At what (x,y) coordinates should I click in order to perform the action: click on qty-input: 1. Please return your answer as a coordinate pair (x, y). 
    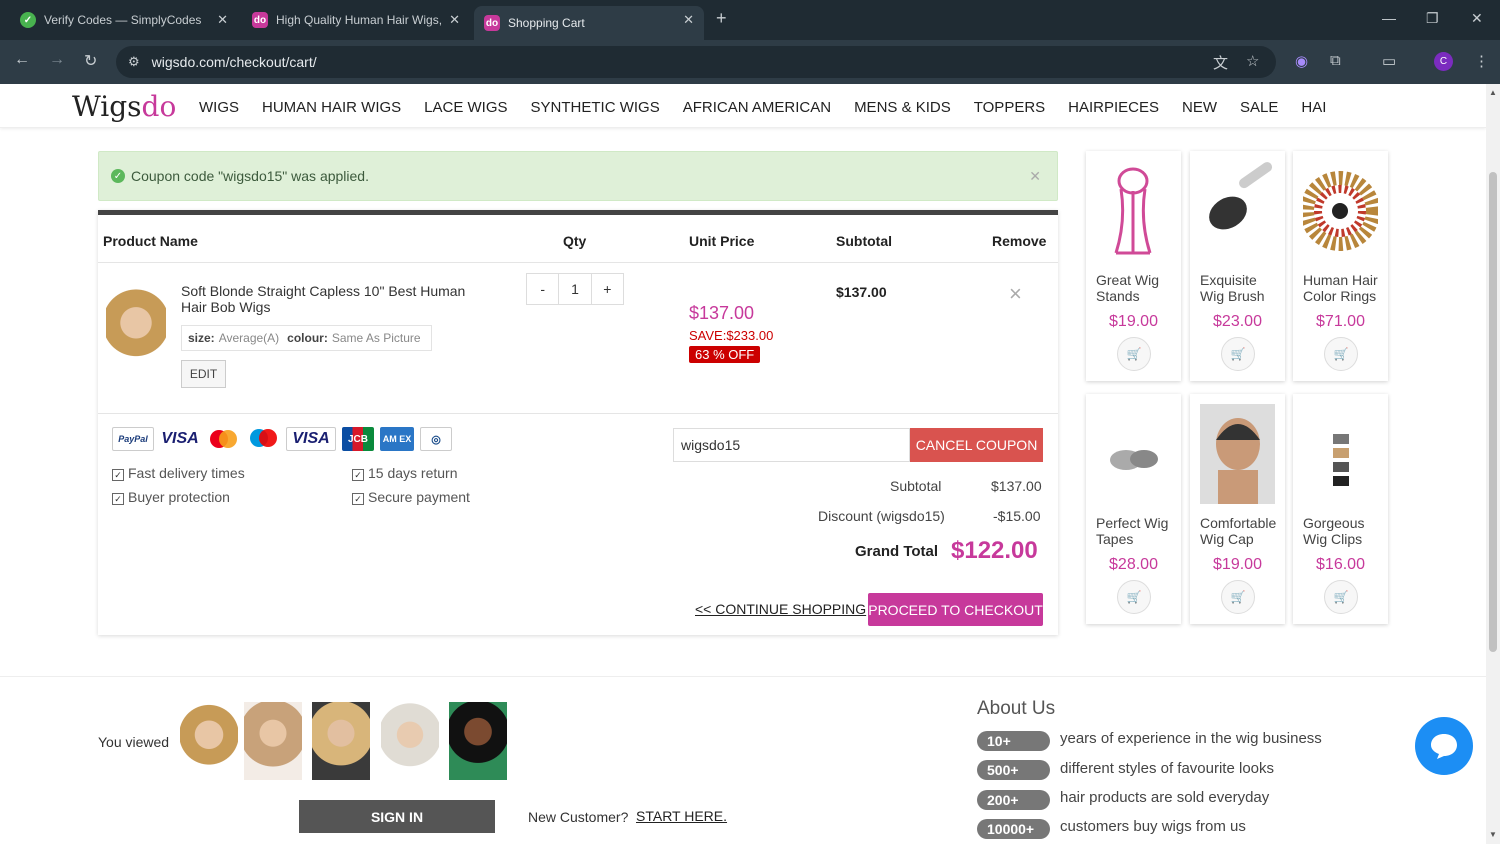
    Looking at the image, I should click on (575, 289).